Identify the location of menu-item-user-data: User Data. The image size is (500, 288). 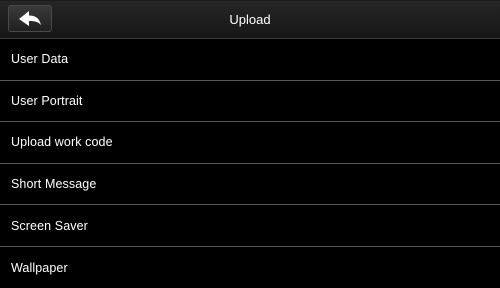
(250, 60).